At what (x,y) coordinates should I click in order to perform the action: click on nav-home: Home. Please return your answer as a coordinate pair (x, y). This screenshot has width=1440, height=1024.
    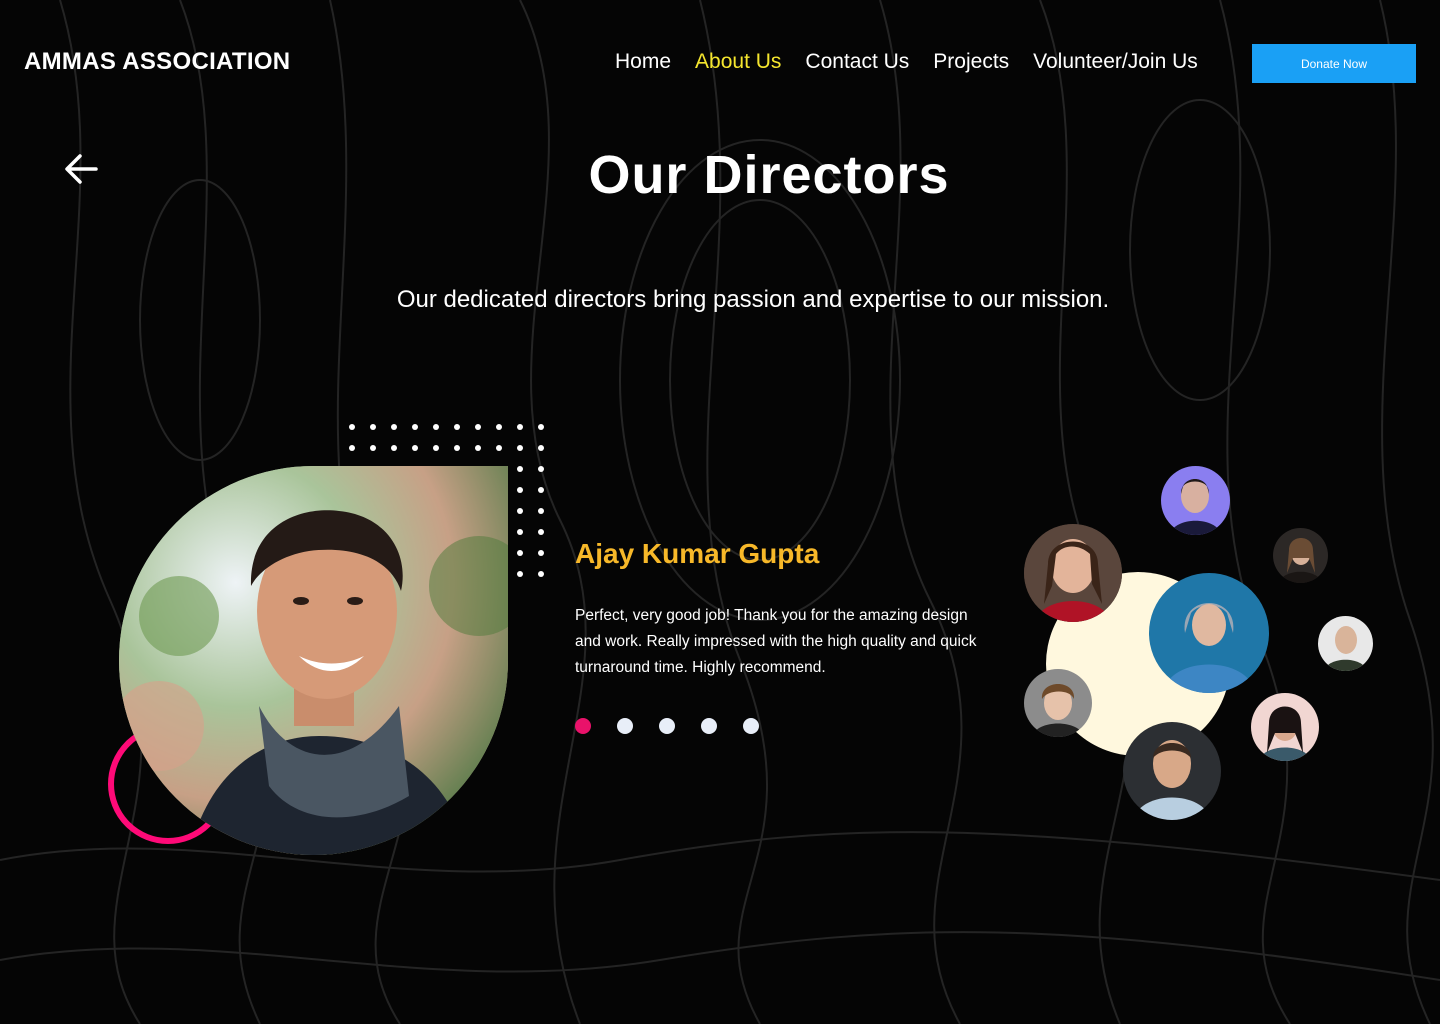
    Looking at the image, I should click on (643, 62).